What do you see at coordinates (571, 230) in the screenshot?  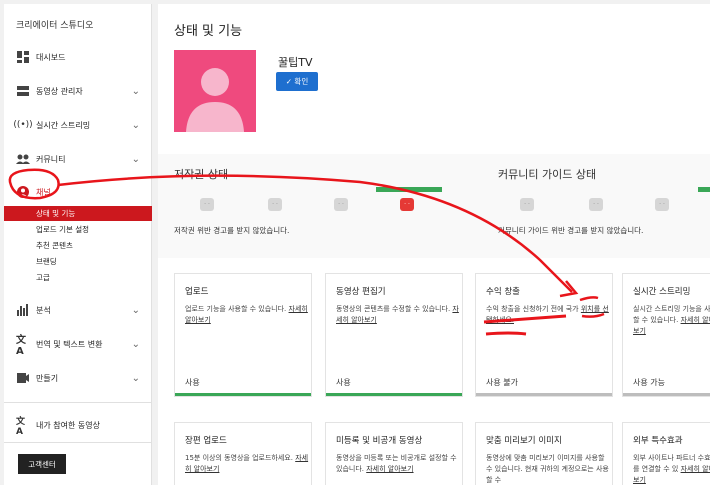 I see `community-status-desc: 커뮤니티 가이드 위반 경고를 받지 않았습니다.` at bounding box center [571, 230].